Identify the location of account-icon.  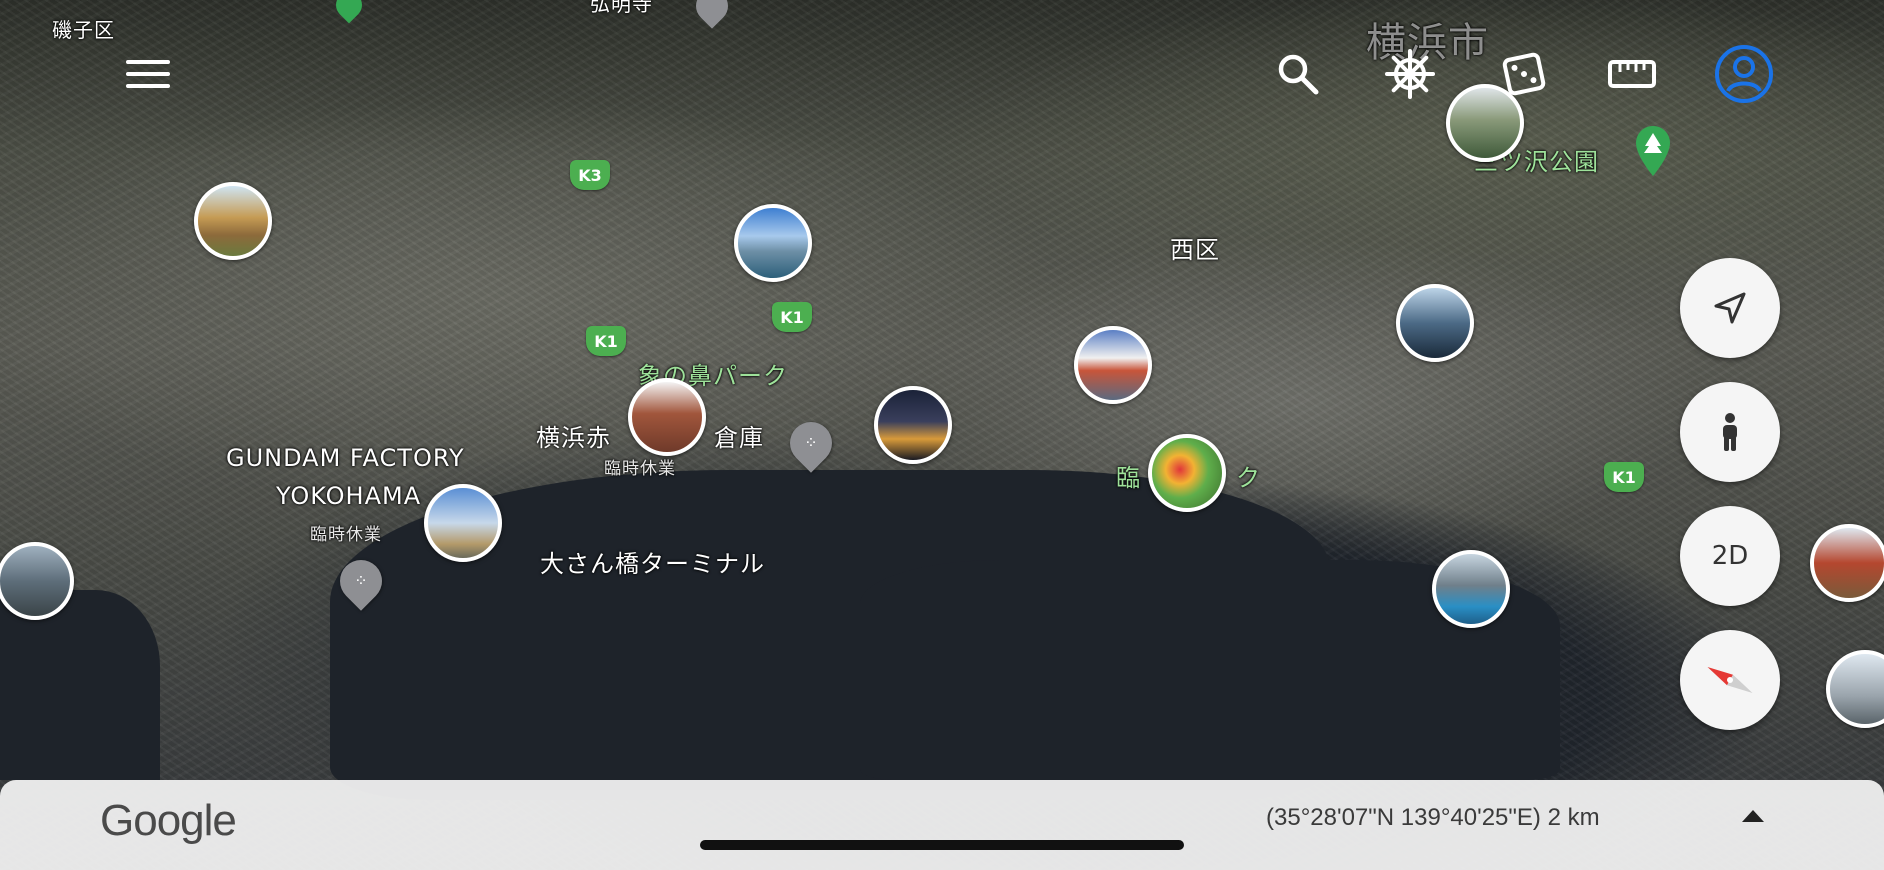
(1744, 74).